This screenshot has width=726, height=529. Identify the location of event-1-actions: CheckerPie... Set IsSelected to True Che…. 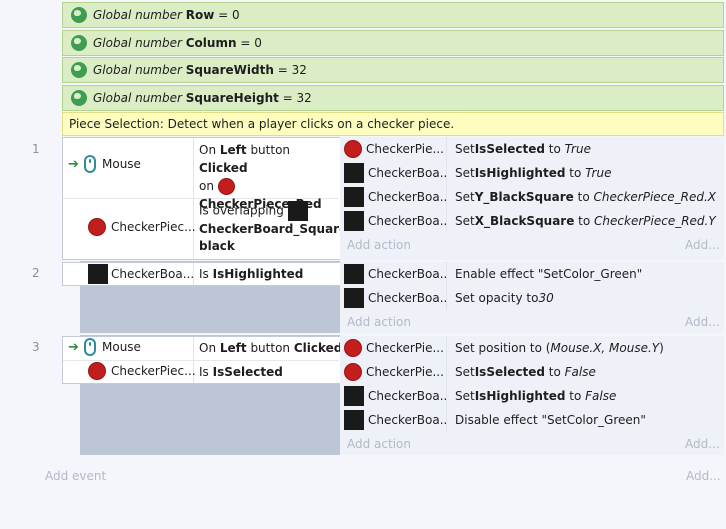
(532, 198).